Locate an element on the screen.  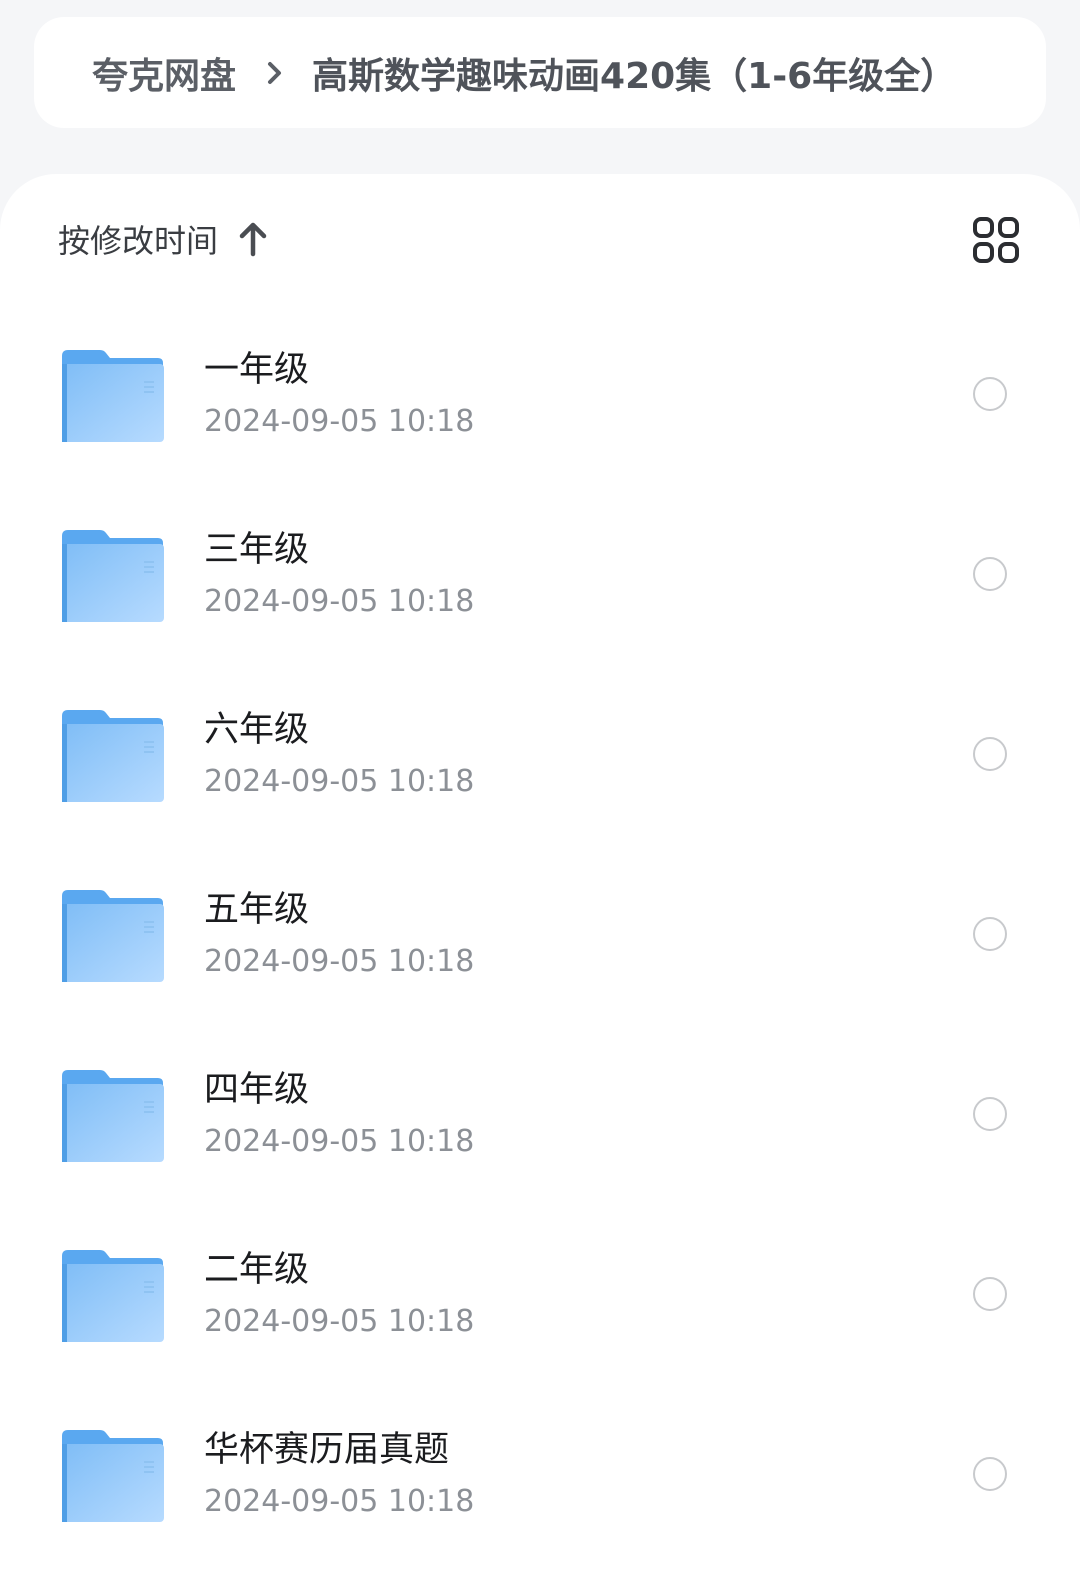
list-item: 六年级 2024-09-05 10:18 is located at coordinates (540, 754).